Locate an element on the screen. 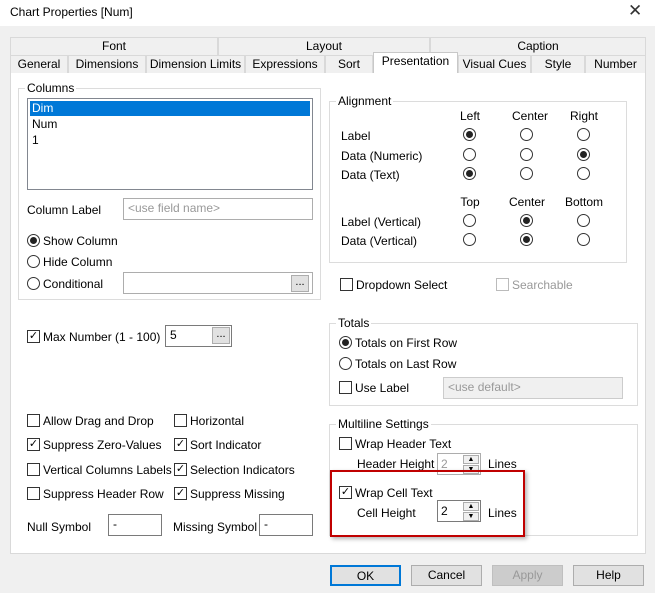 The image size is (655, 593). alignment-header: Center is located at coordinates (530, 116).